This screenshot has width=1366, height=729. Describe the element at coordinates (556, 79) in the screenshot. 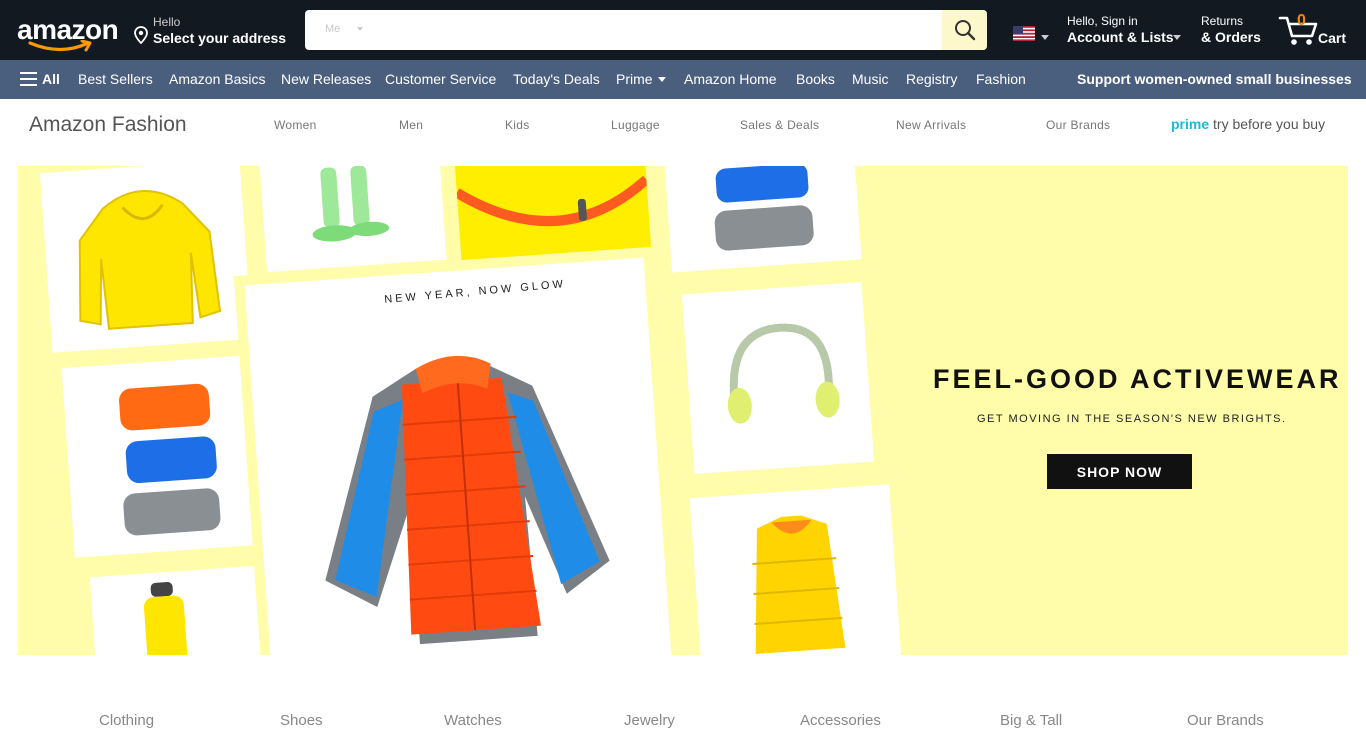

I see `nav-todays-deals: Today's Deals` at that location.